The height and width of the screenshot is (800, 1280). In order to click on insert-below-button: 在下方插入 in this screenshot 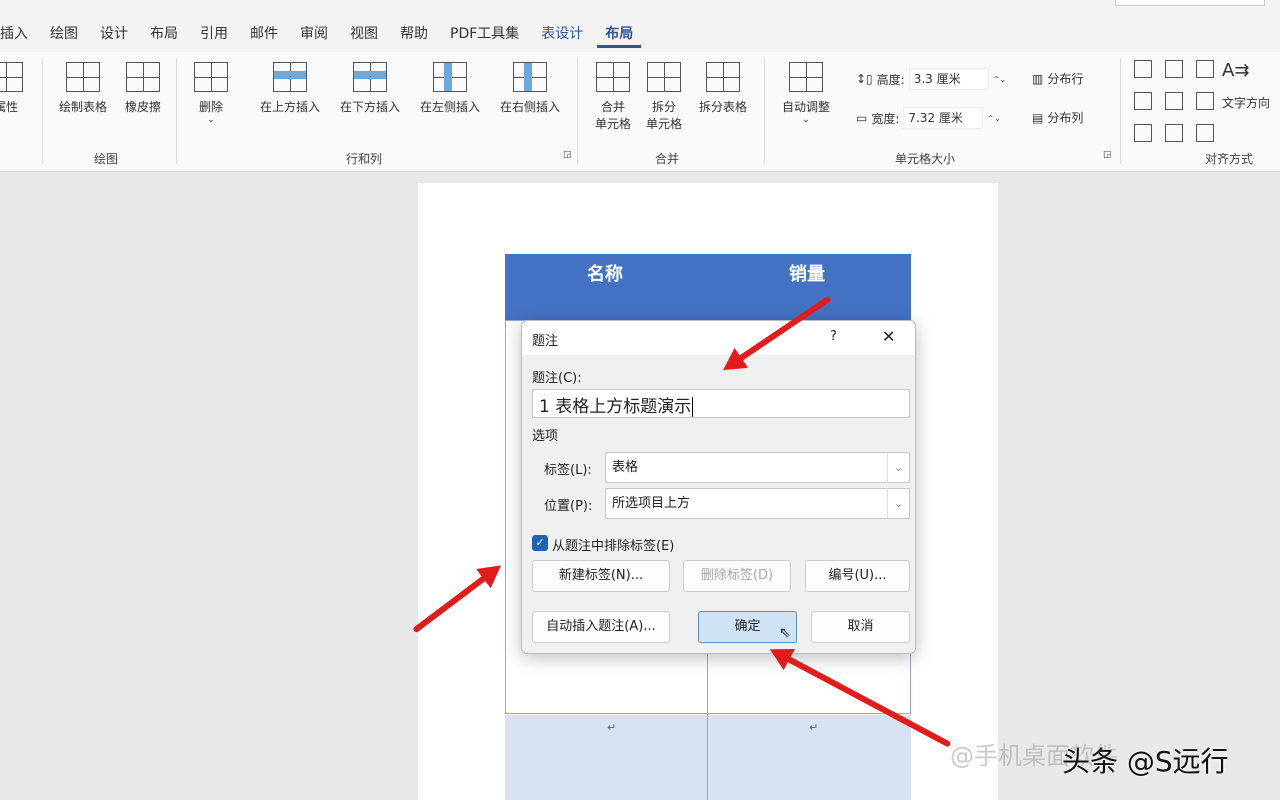, I will do `click(370, 88)`.